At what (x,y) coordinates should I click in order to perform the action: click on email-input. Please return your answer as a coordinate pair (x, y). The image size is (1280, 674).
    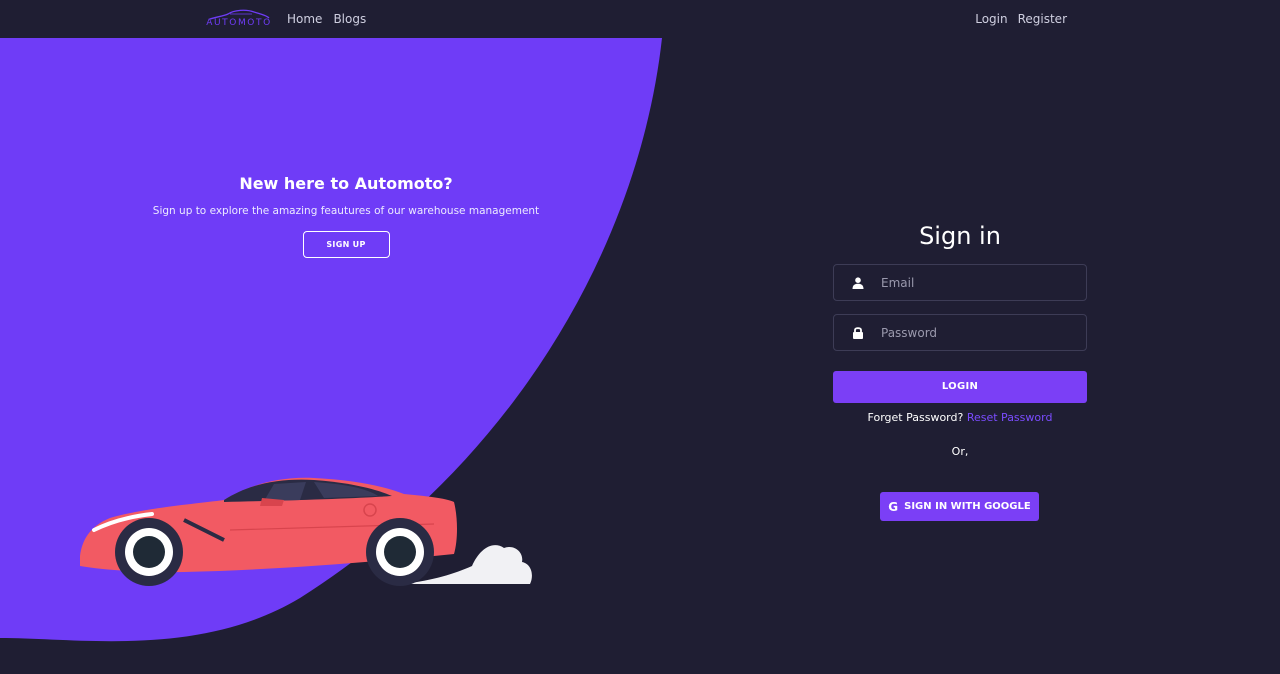
    Looking at the image, I should click on (983, 282).